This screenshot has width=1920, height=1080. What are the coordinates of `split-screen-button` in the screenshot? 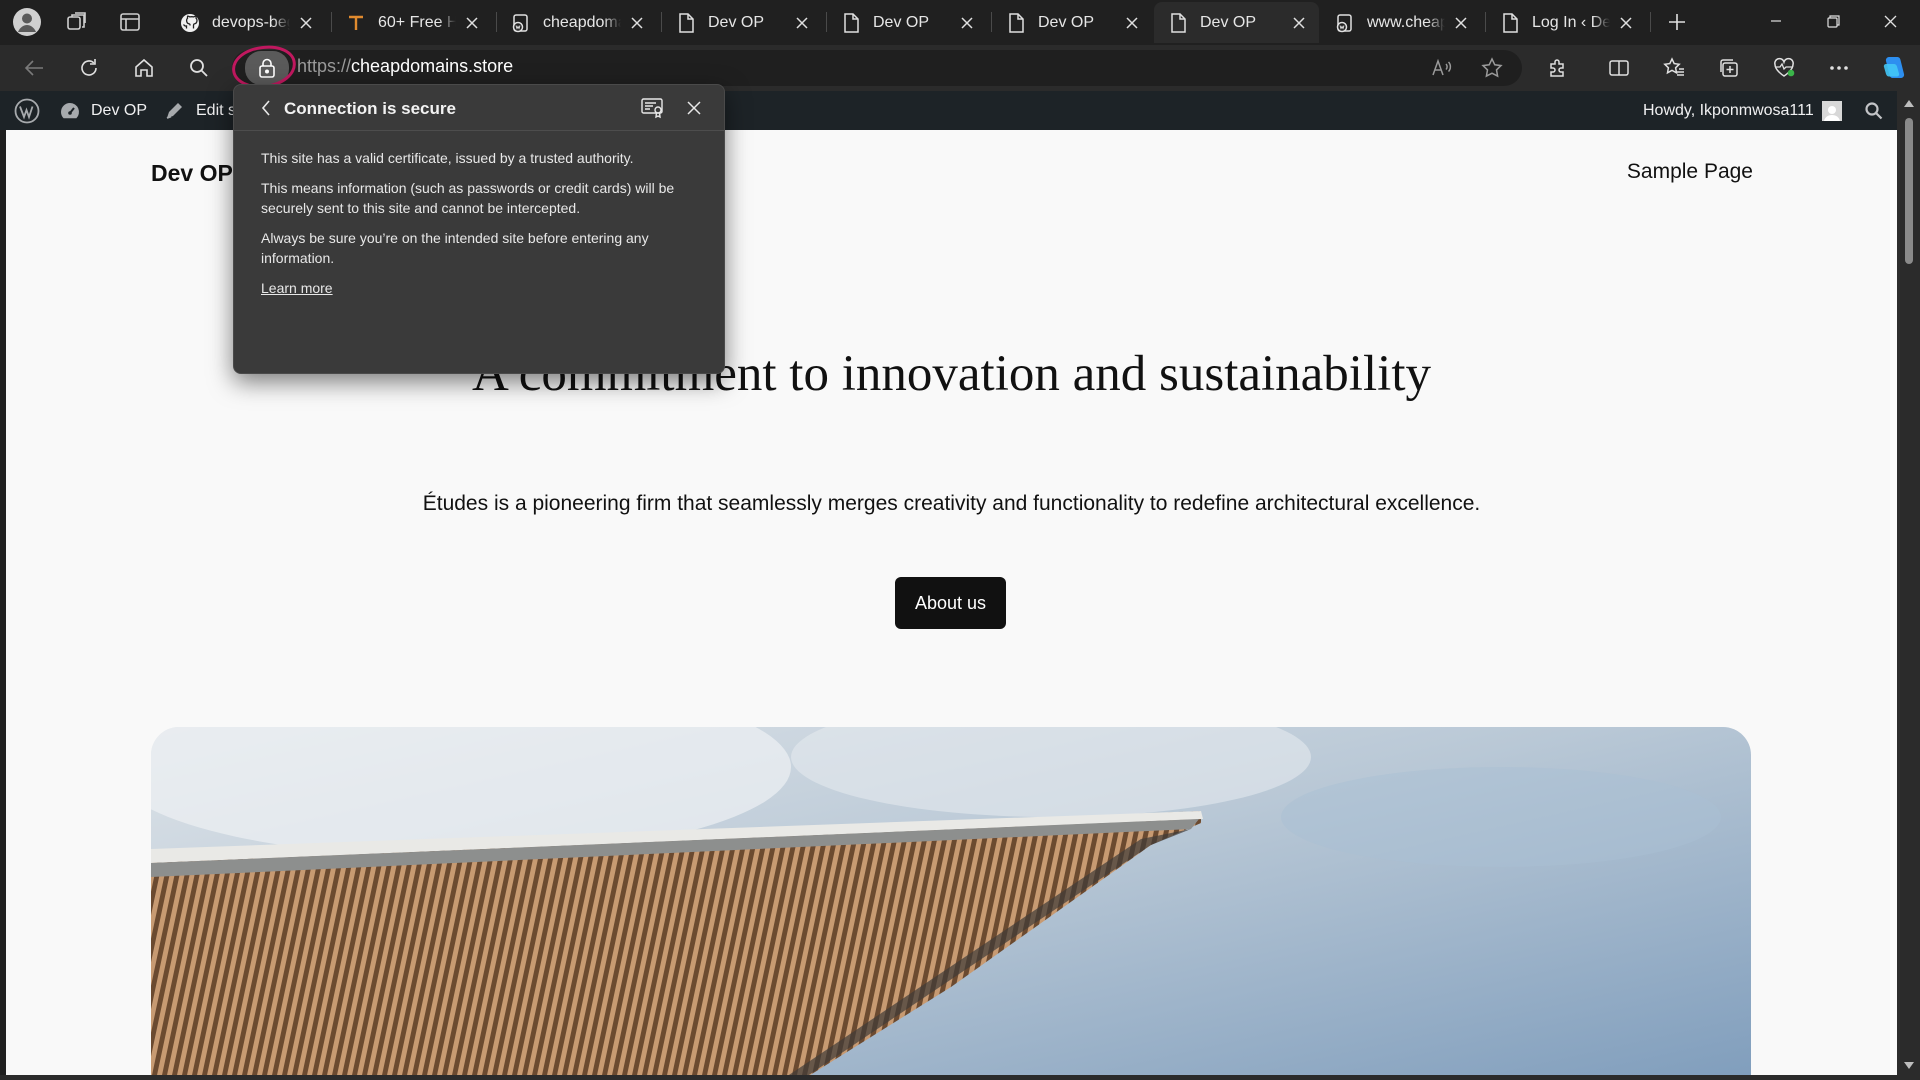 It's located at (1619, 68).